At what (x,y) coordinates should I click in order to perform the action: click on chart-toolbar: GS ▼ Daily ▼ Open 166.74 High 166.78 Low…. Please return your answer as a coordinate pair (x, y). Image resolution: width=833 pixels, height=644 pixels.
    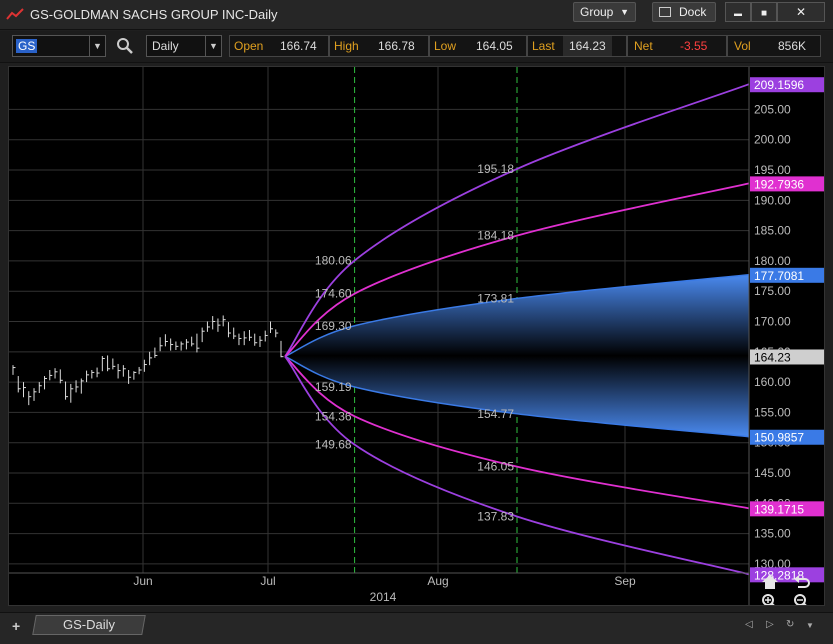
    Looking at the image, I should click on (416, 47).